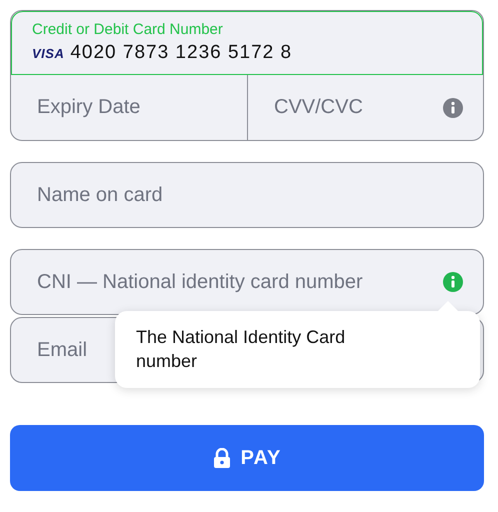 The image size is (498, 512). I want to click on card-number-label: Credit or Debit Card Number, so click(128, 29).